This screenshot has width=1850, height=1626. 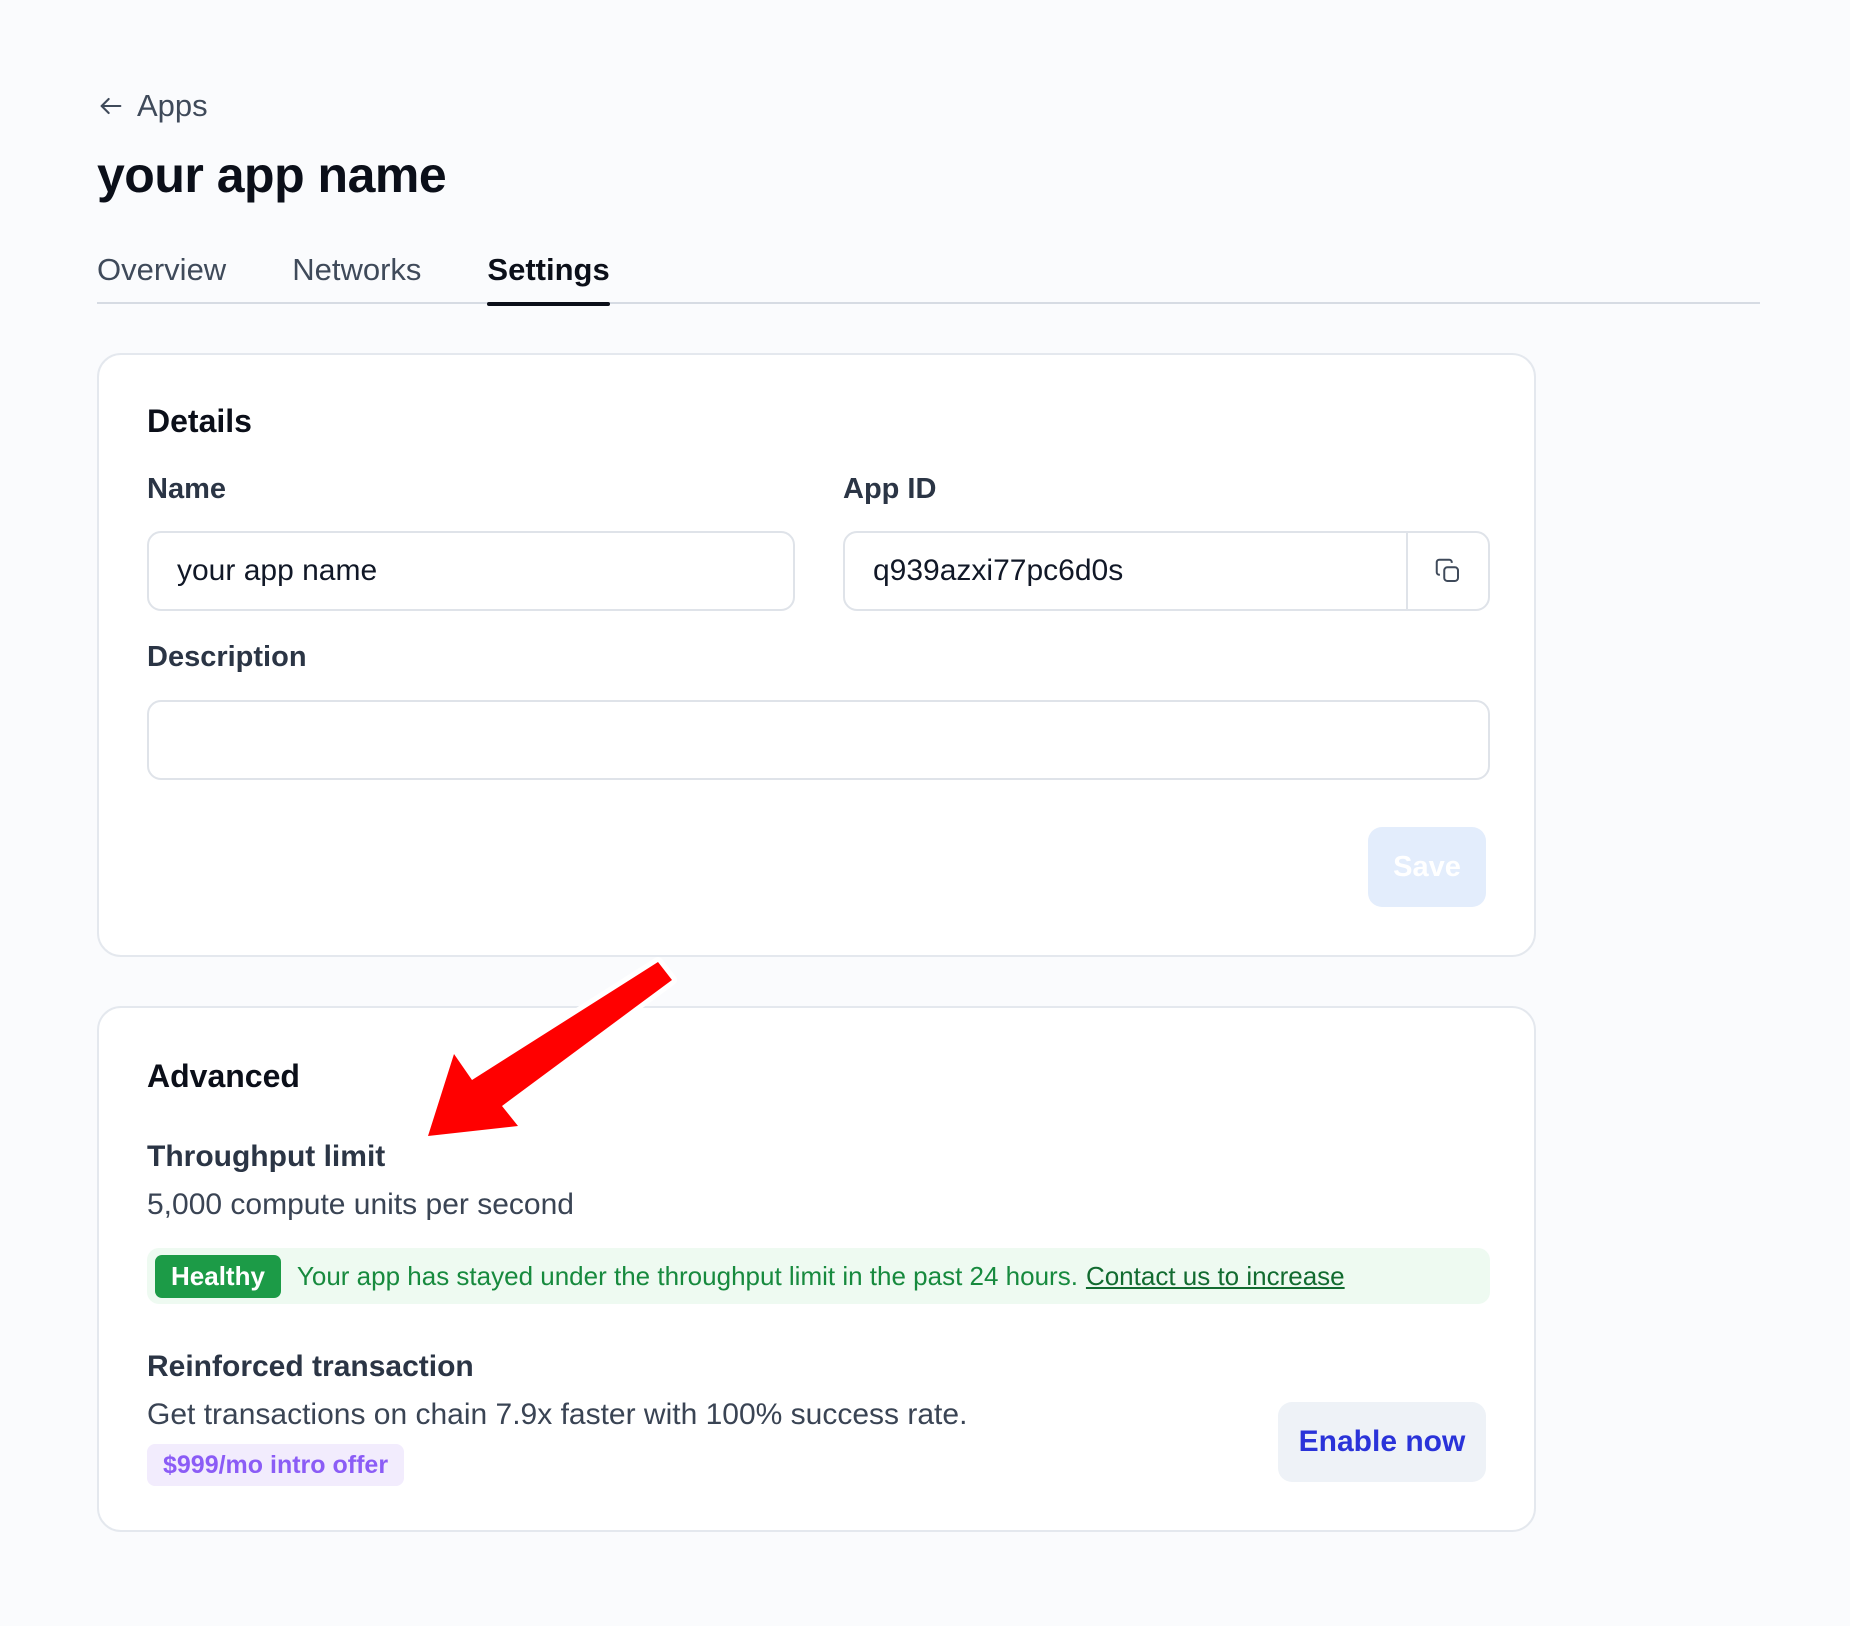 I want to click on reinforced-label: Reinforced transaction, so click(x=310, y=1366).